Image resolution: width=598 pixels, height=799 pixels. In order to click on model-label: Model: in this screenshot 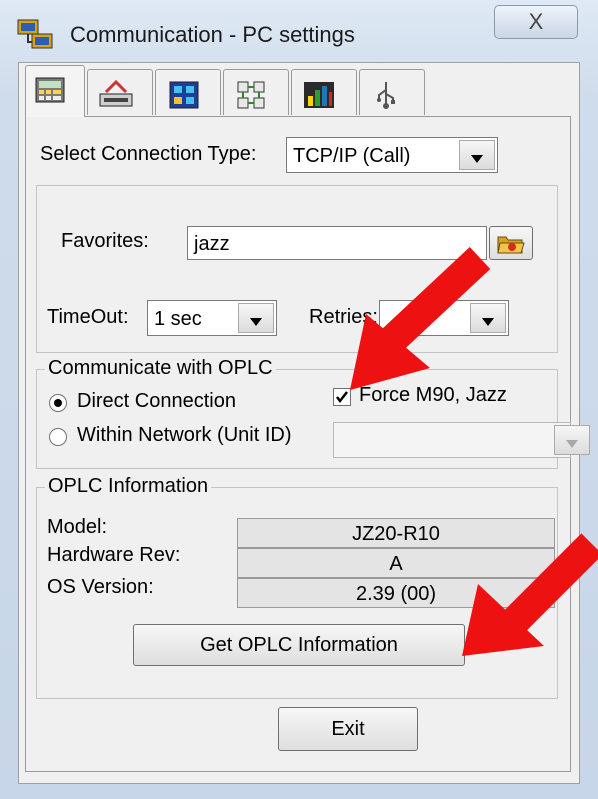, I will do `click(77, 527)`.